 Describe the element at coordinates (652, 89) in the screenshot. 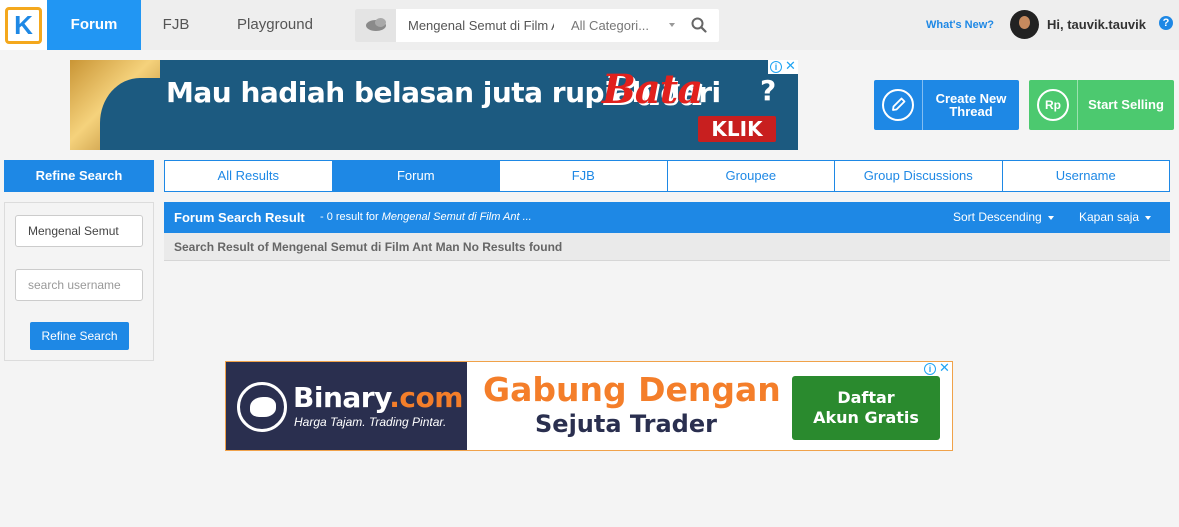

I see `ad-brand: Bata` at that location.